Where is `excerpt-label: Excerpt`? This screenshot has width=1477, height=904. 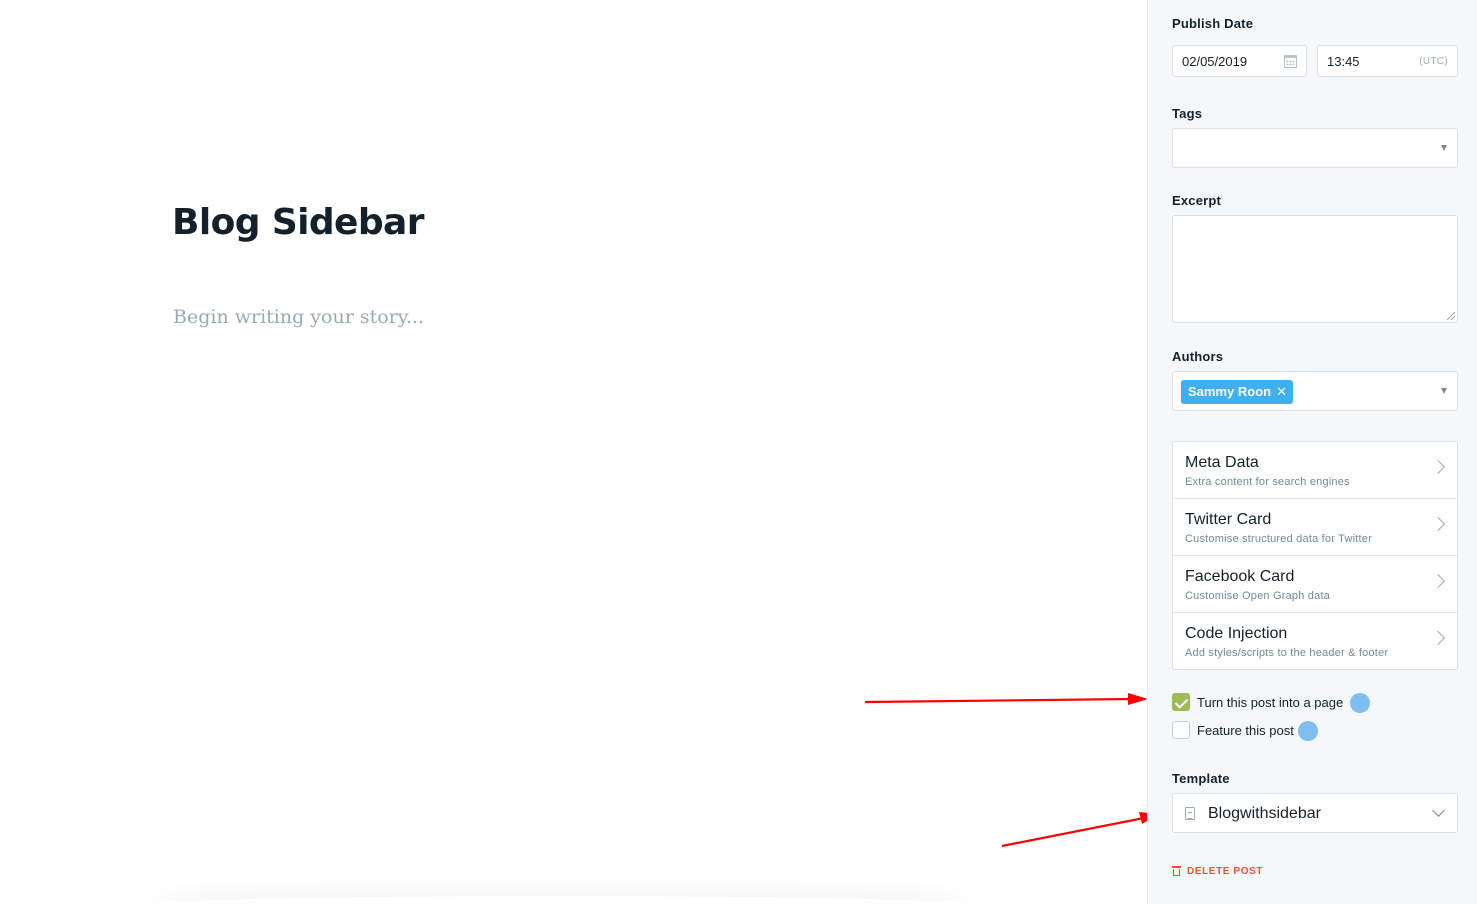 excerpt-label: Excerpt is located at coordinates (1197, 200).